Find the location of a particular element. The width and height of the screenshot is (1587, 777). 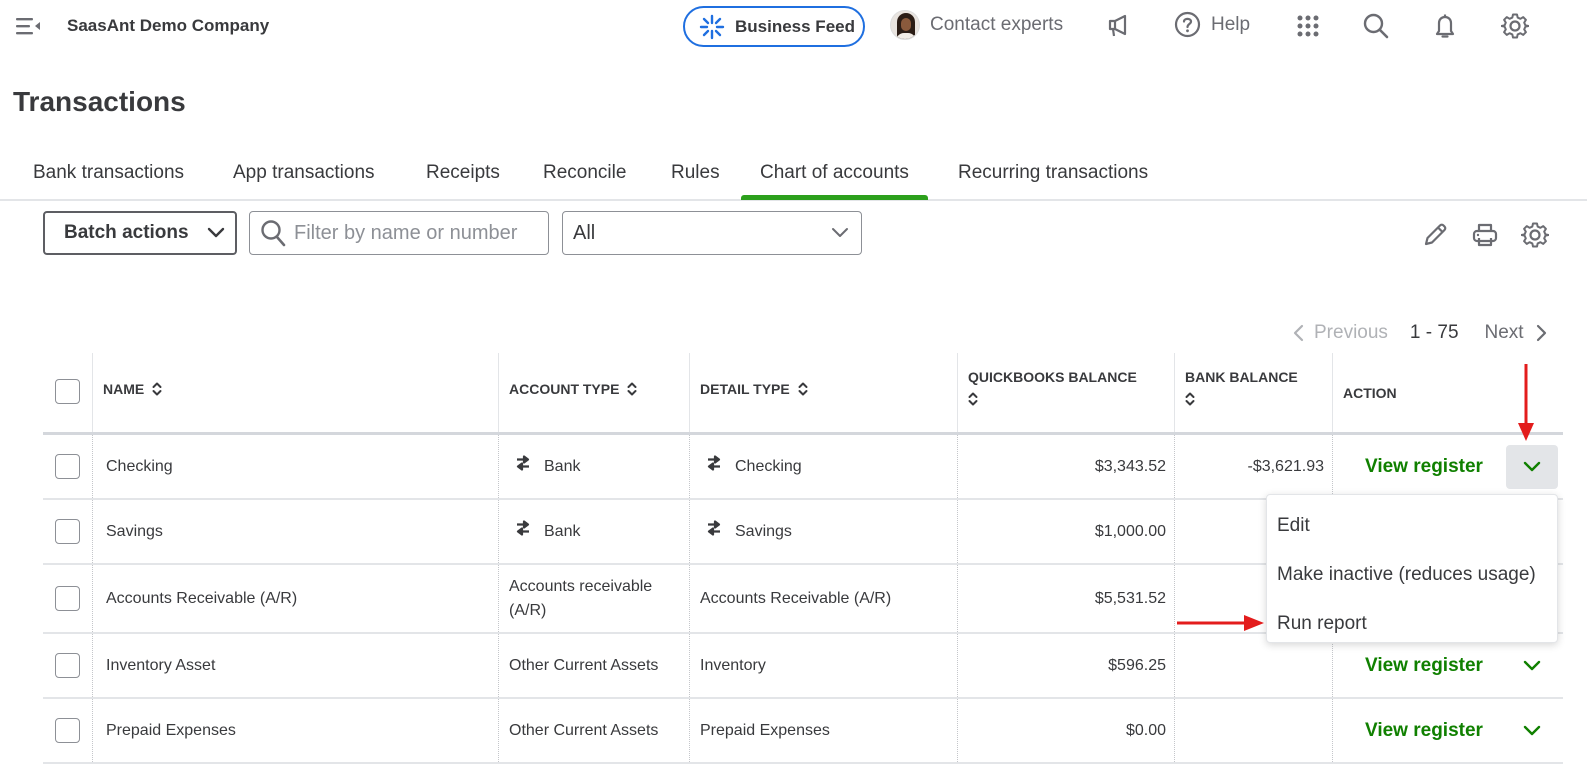

sparkle-icon is located at coordinates (712, 26).